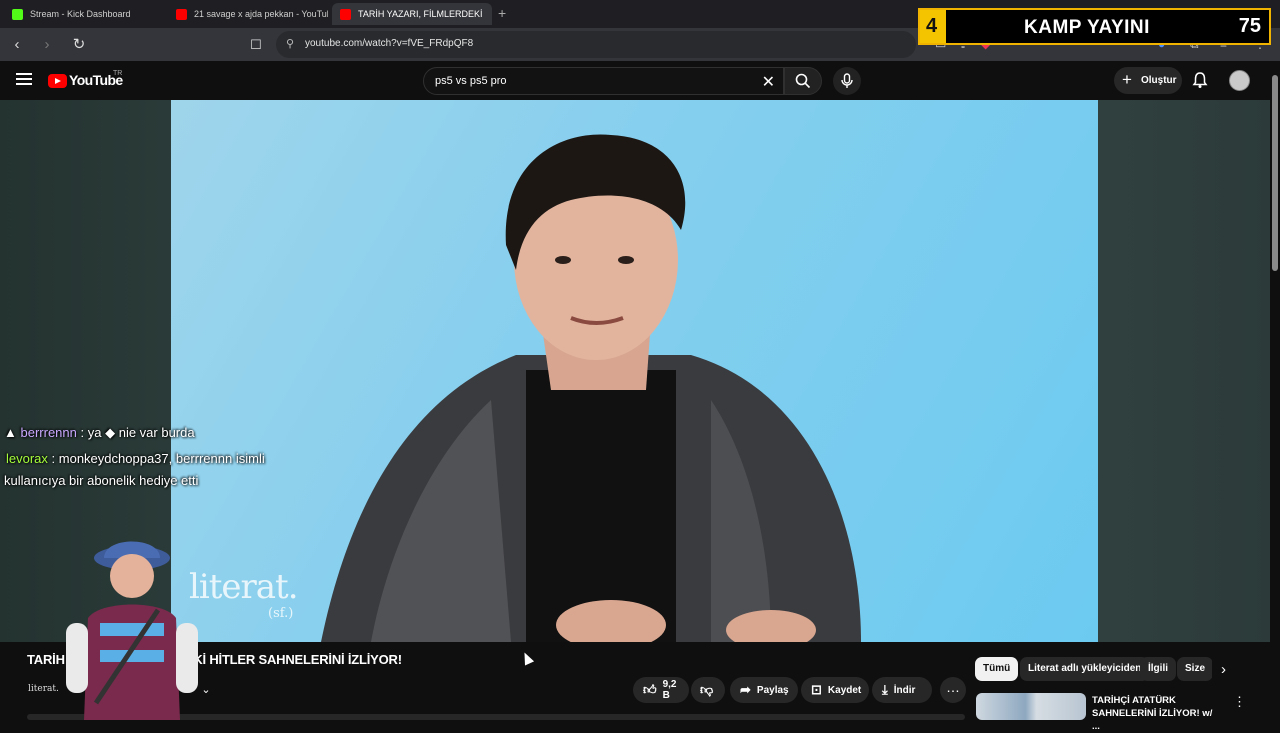 The width and height of the screenshot is (1280, 733). I want to click on back-icon: ‹, so click(17, 45).